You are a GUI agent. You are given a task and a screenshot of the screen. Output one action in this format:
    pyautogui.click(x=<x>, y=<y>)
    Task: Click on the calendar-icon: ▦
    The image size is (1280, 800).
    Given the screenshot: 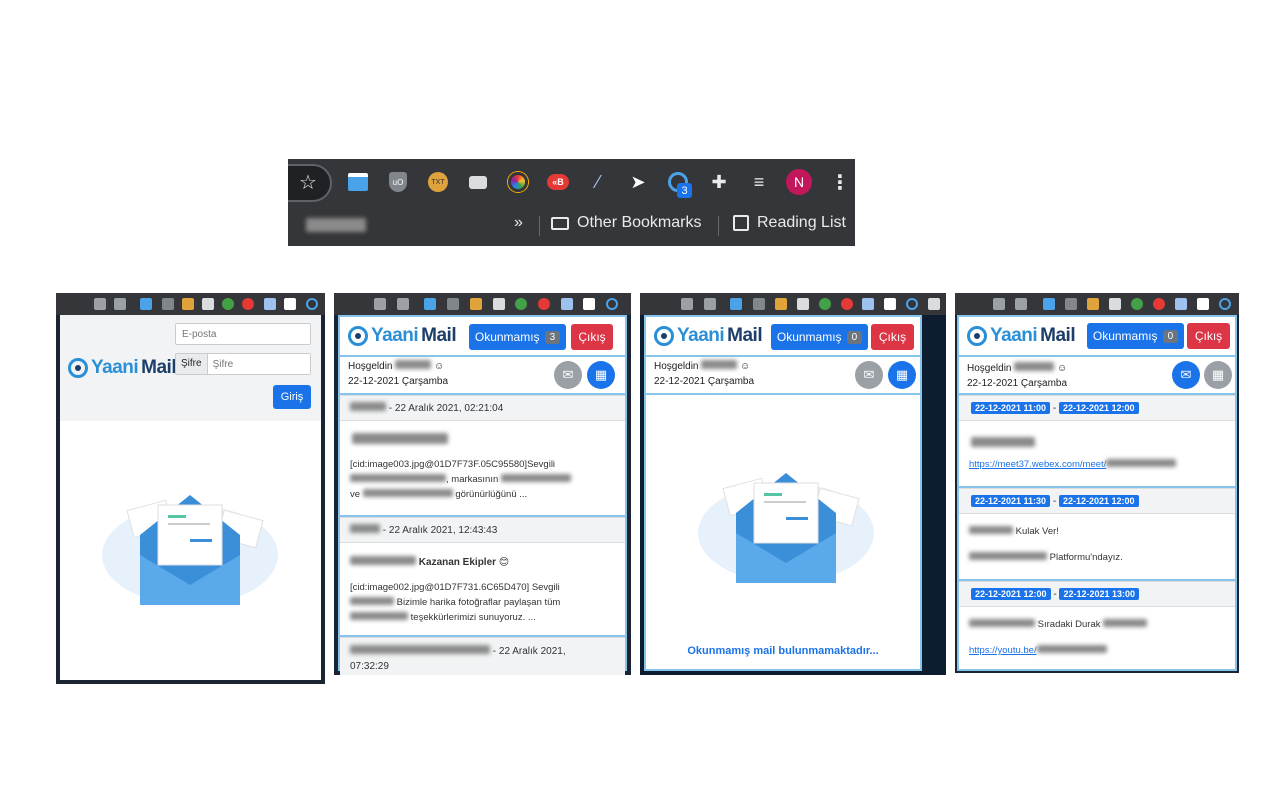 What is the action you would take?
    pyautogui.click(x=601, y=374)
    